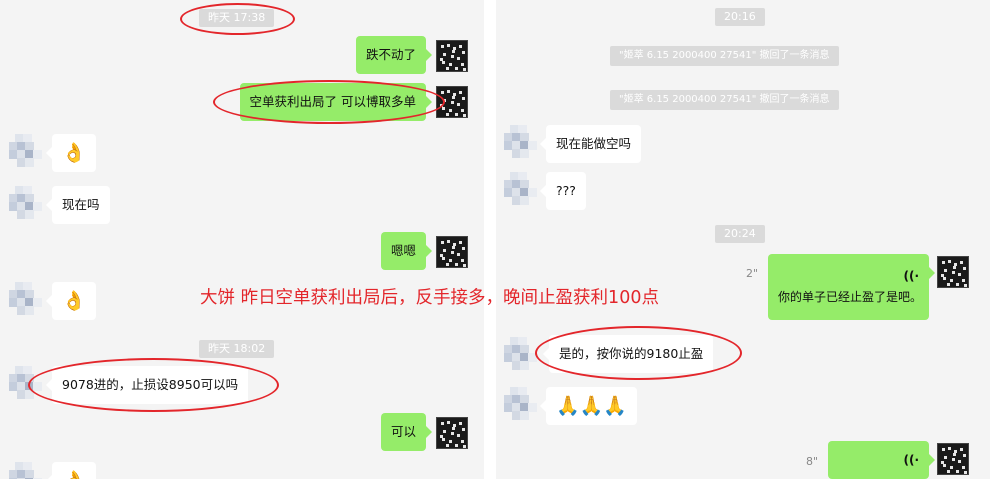  What do you see at coordinates (752, 273) in the screenshot?
I see `voice-duration: 2"` at bounding box center [752, 273].